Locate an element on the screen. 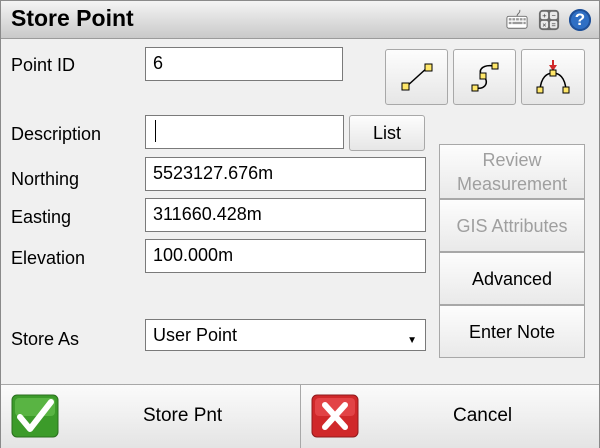 This screenshot has height=448, width=600. keyboard-icon is located at coordinates (517, 20).